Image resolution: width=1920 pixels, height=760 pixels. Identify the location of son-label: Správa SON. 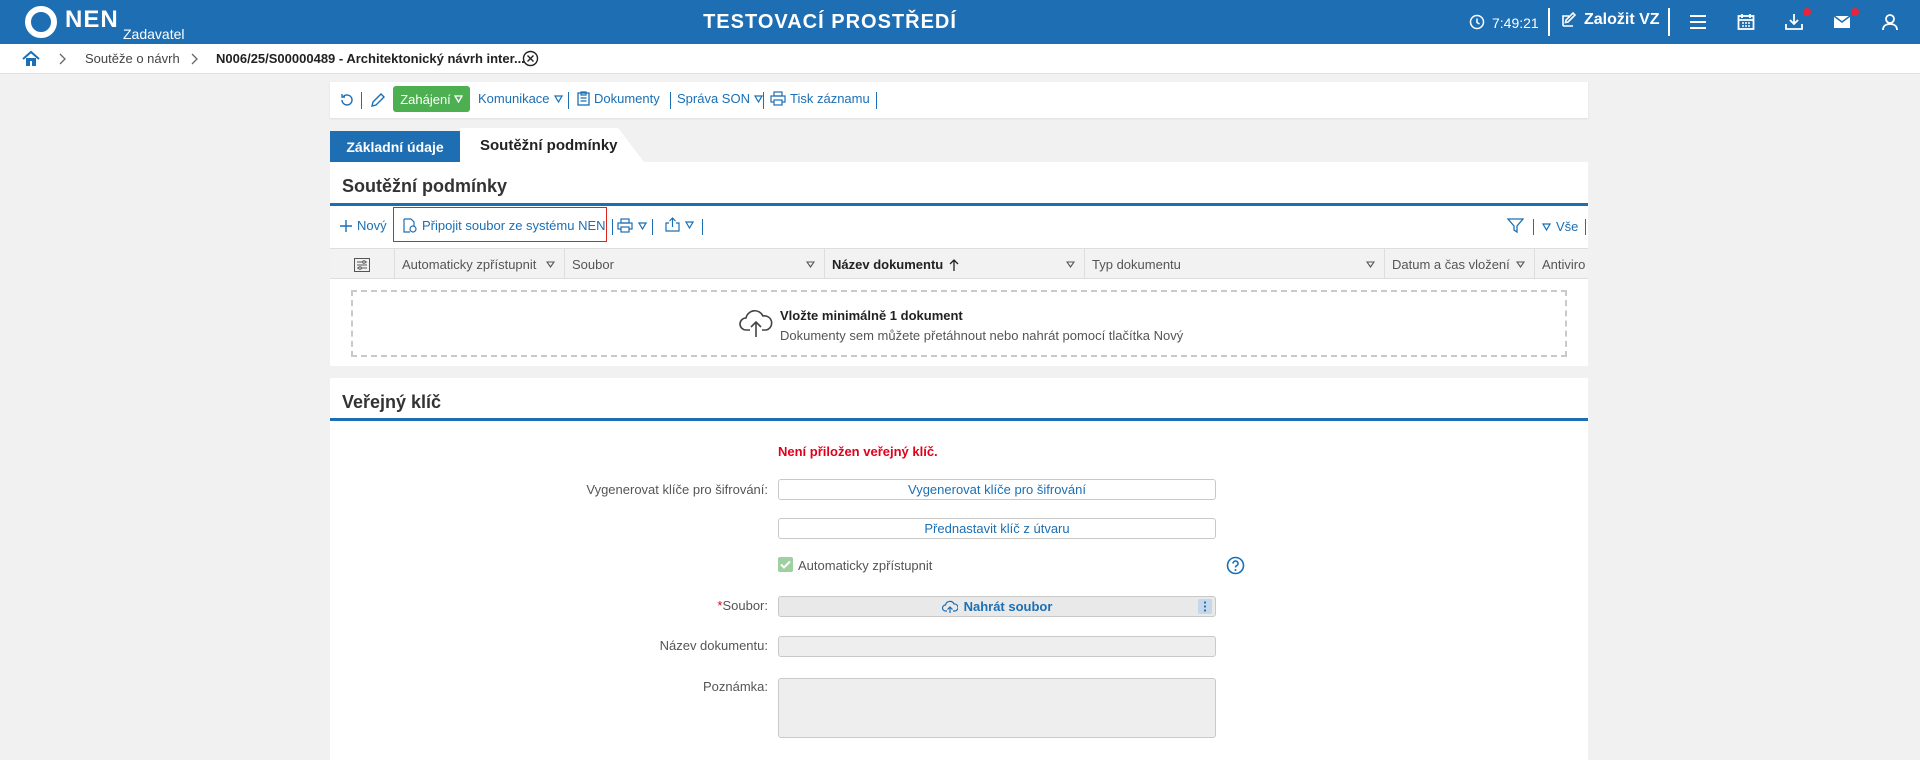
(713, 98).